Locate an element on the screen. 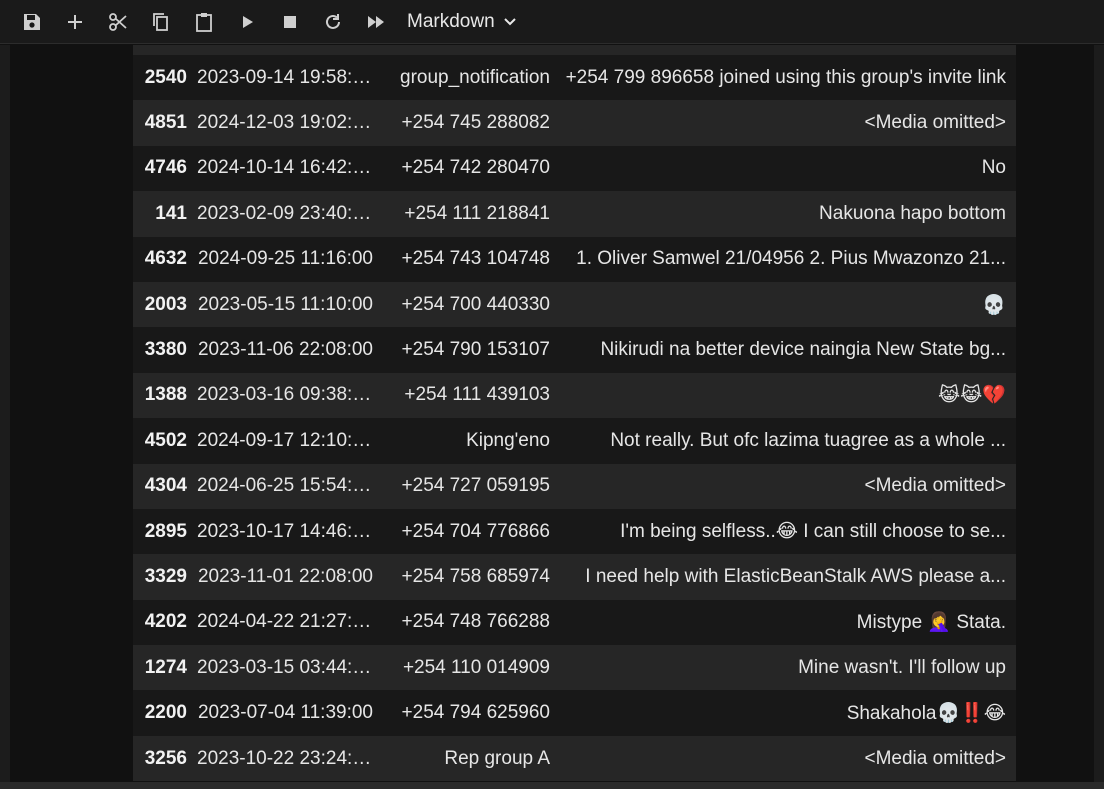 This screenshot has height=789, width=1104. datetime-cell: 2023-09-14 19:58:00 is located at coordinates (291, 78).